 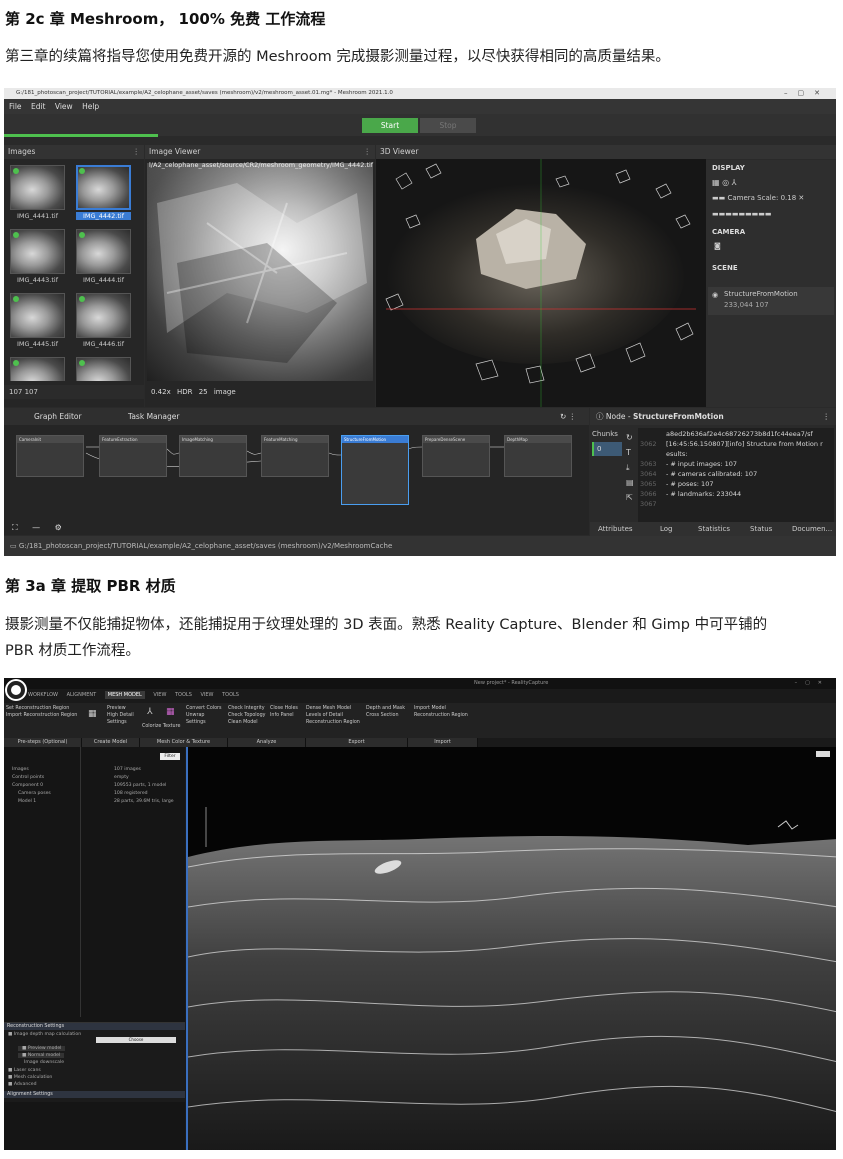 What do you see at coordinates (22, 1084) in the screenshot?
I see `section-row: ■ Advanced` at bounding box center [22, 1084].